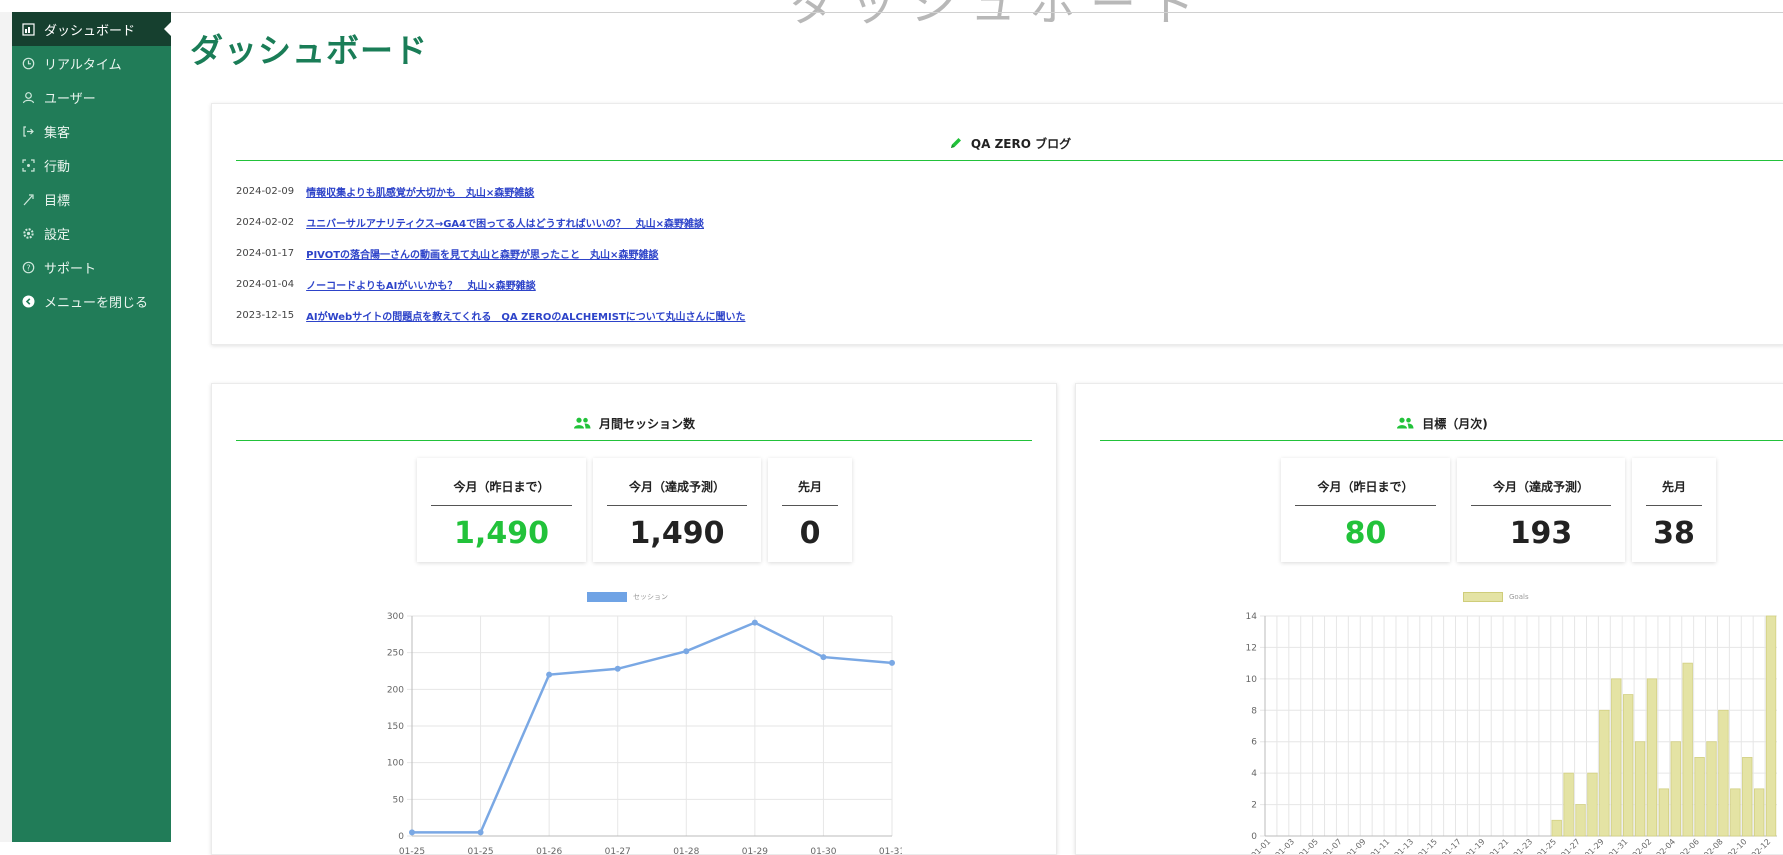  I want to click on window-title: ダッシュボード, so click(1000, 15).